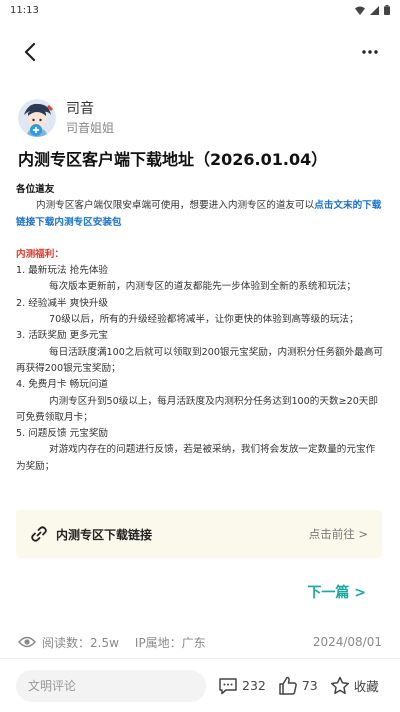  What do you see at coordinates (90, 109) in the screenshot?
I see `author-name: 司音` at bounding box center [90, 109].